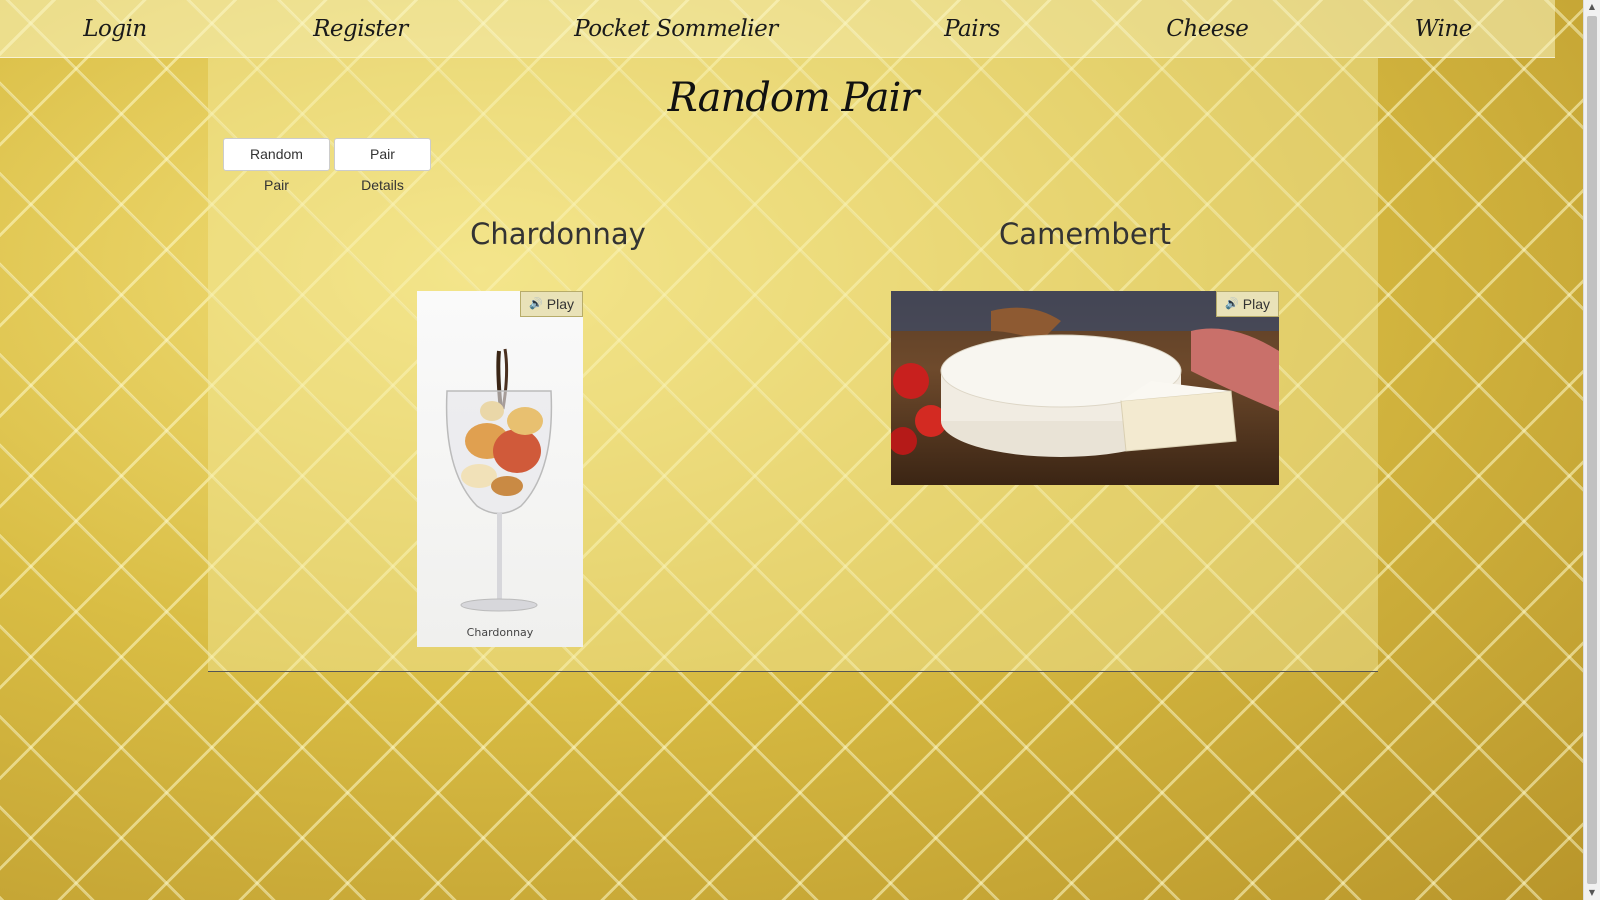 This screenshot has height=900, width=1600. Describe the element at coordinates (560, 304) in the screenshot. I see `wine-play-label: Play` at that location.